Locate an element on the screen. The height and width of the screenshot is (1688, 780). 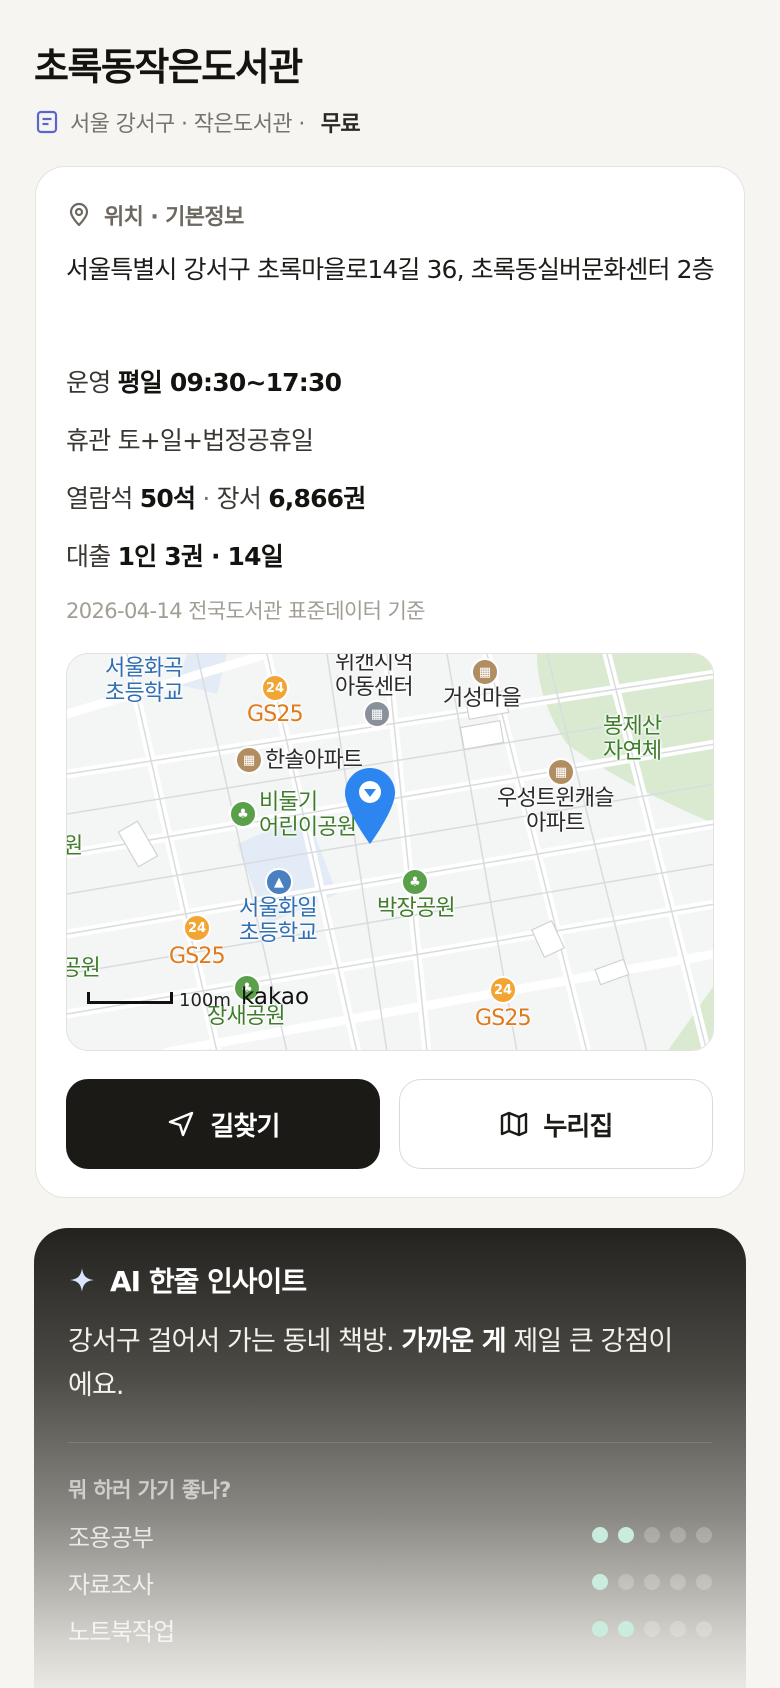
ai-title: AI 한줄 인사이트 is located at coordinates (208, 1281).